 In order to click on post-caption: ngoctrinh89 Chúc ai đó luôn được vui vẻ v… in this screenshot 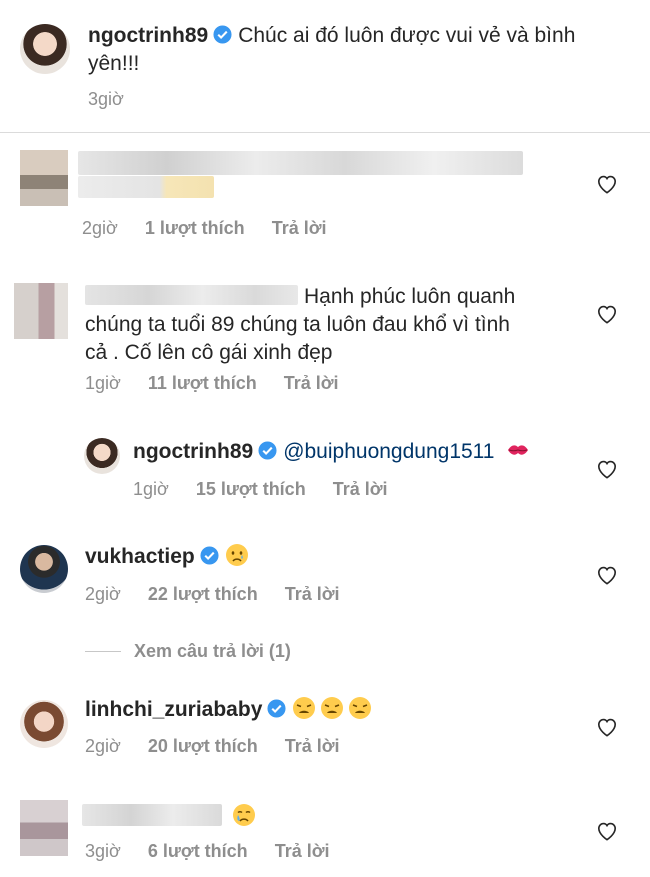, I will do `click(358, 50)`.